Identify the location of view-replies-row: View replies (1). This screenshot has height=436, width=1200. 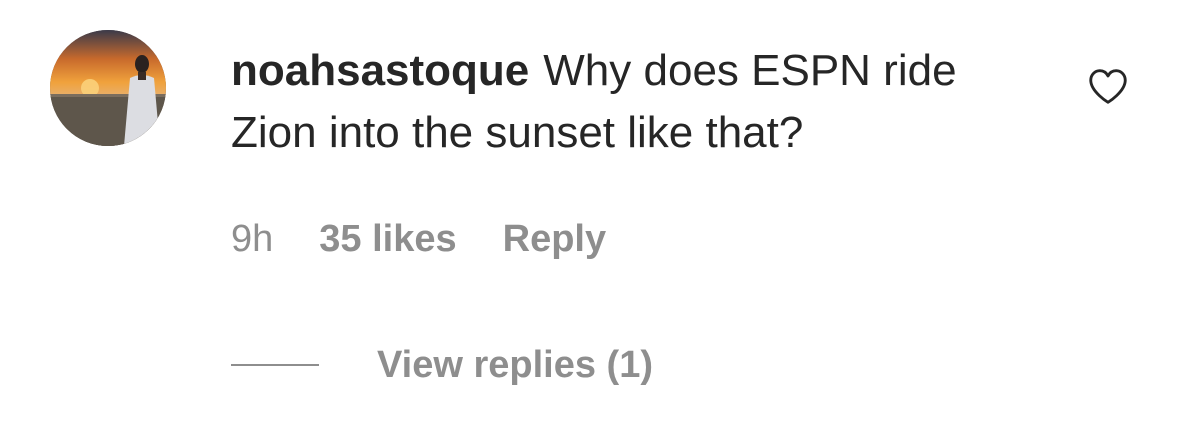
(442, 365).